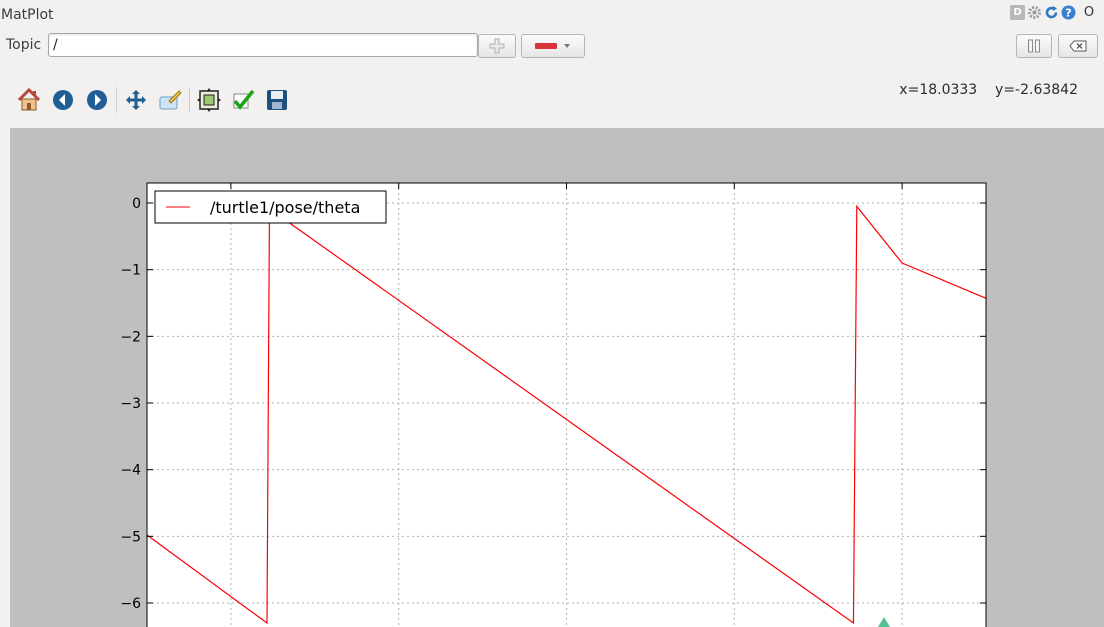 The width and height of the screenshot is (1104, 627). Describe the element at coordinates (24, 45) in the screenshot. I see `topic-label: Topic` at that location.